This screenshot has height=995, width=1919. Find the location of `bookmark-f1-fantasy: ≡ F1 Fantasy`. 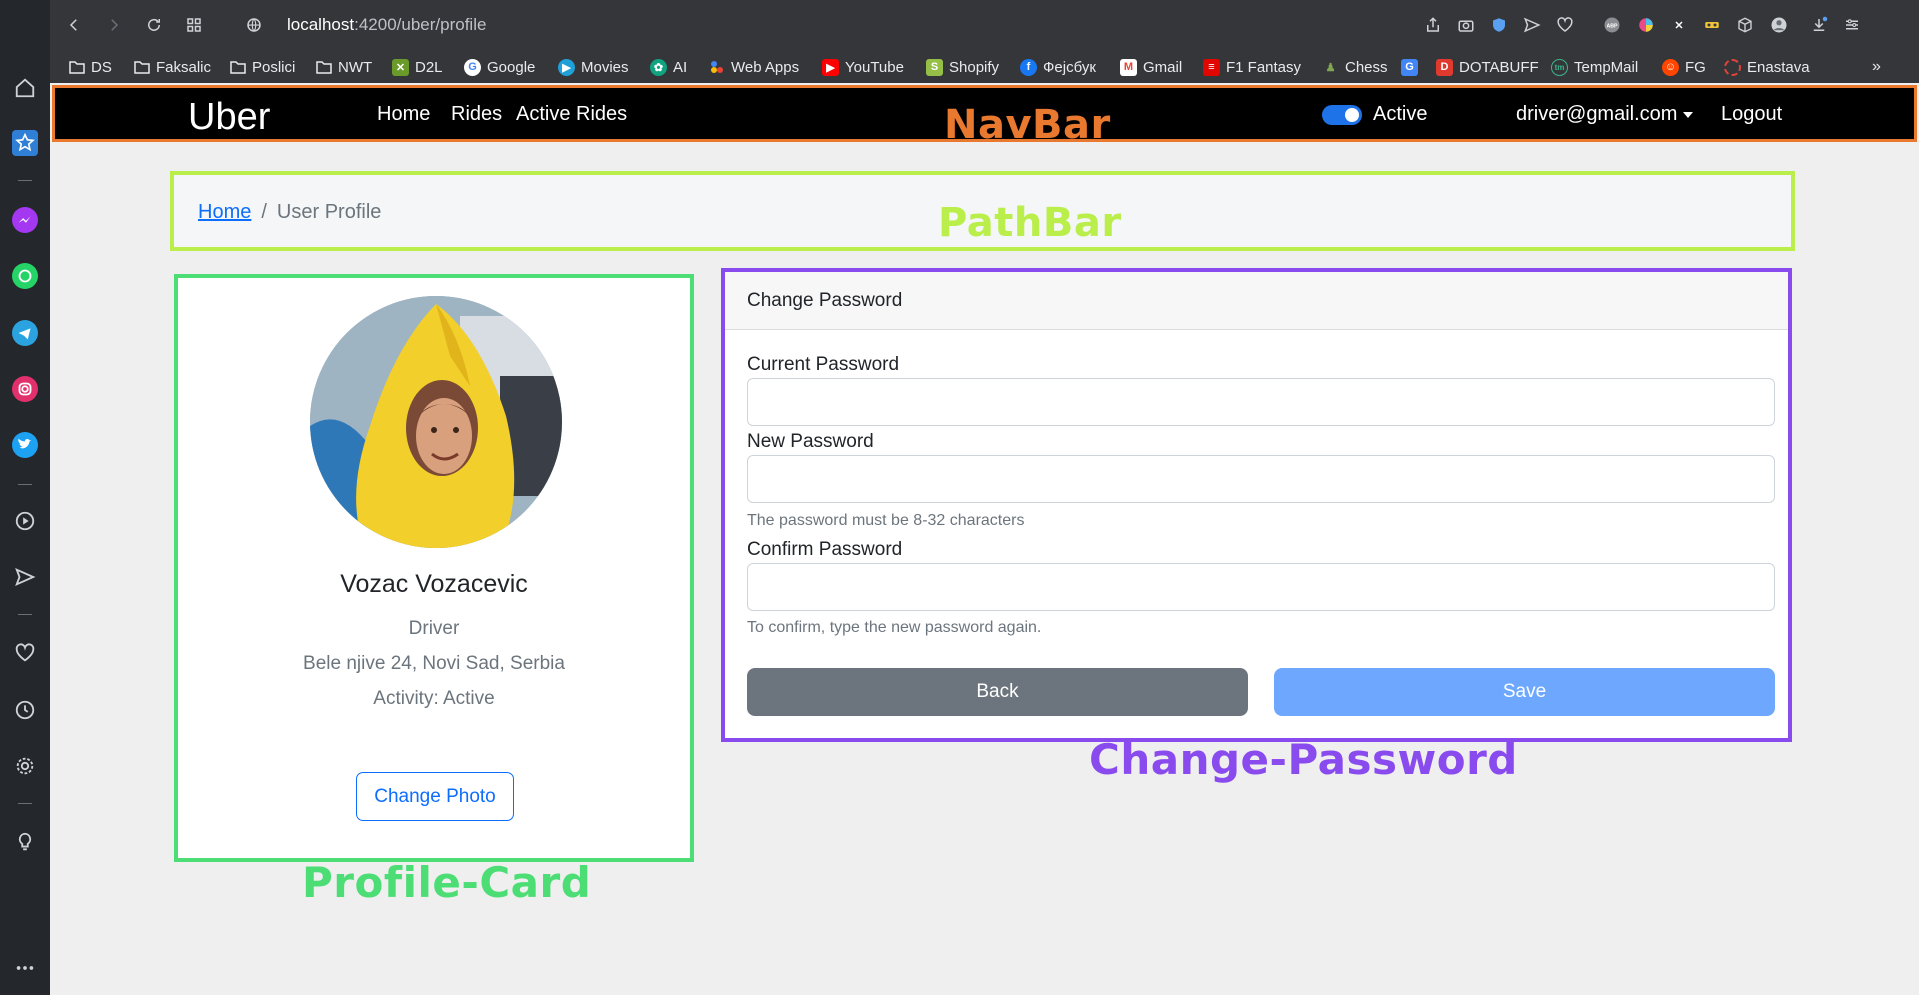

bookmark-f1-fantasy: ≡ F1 Fantasy is located at coordinates (1252, 67).